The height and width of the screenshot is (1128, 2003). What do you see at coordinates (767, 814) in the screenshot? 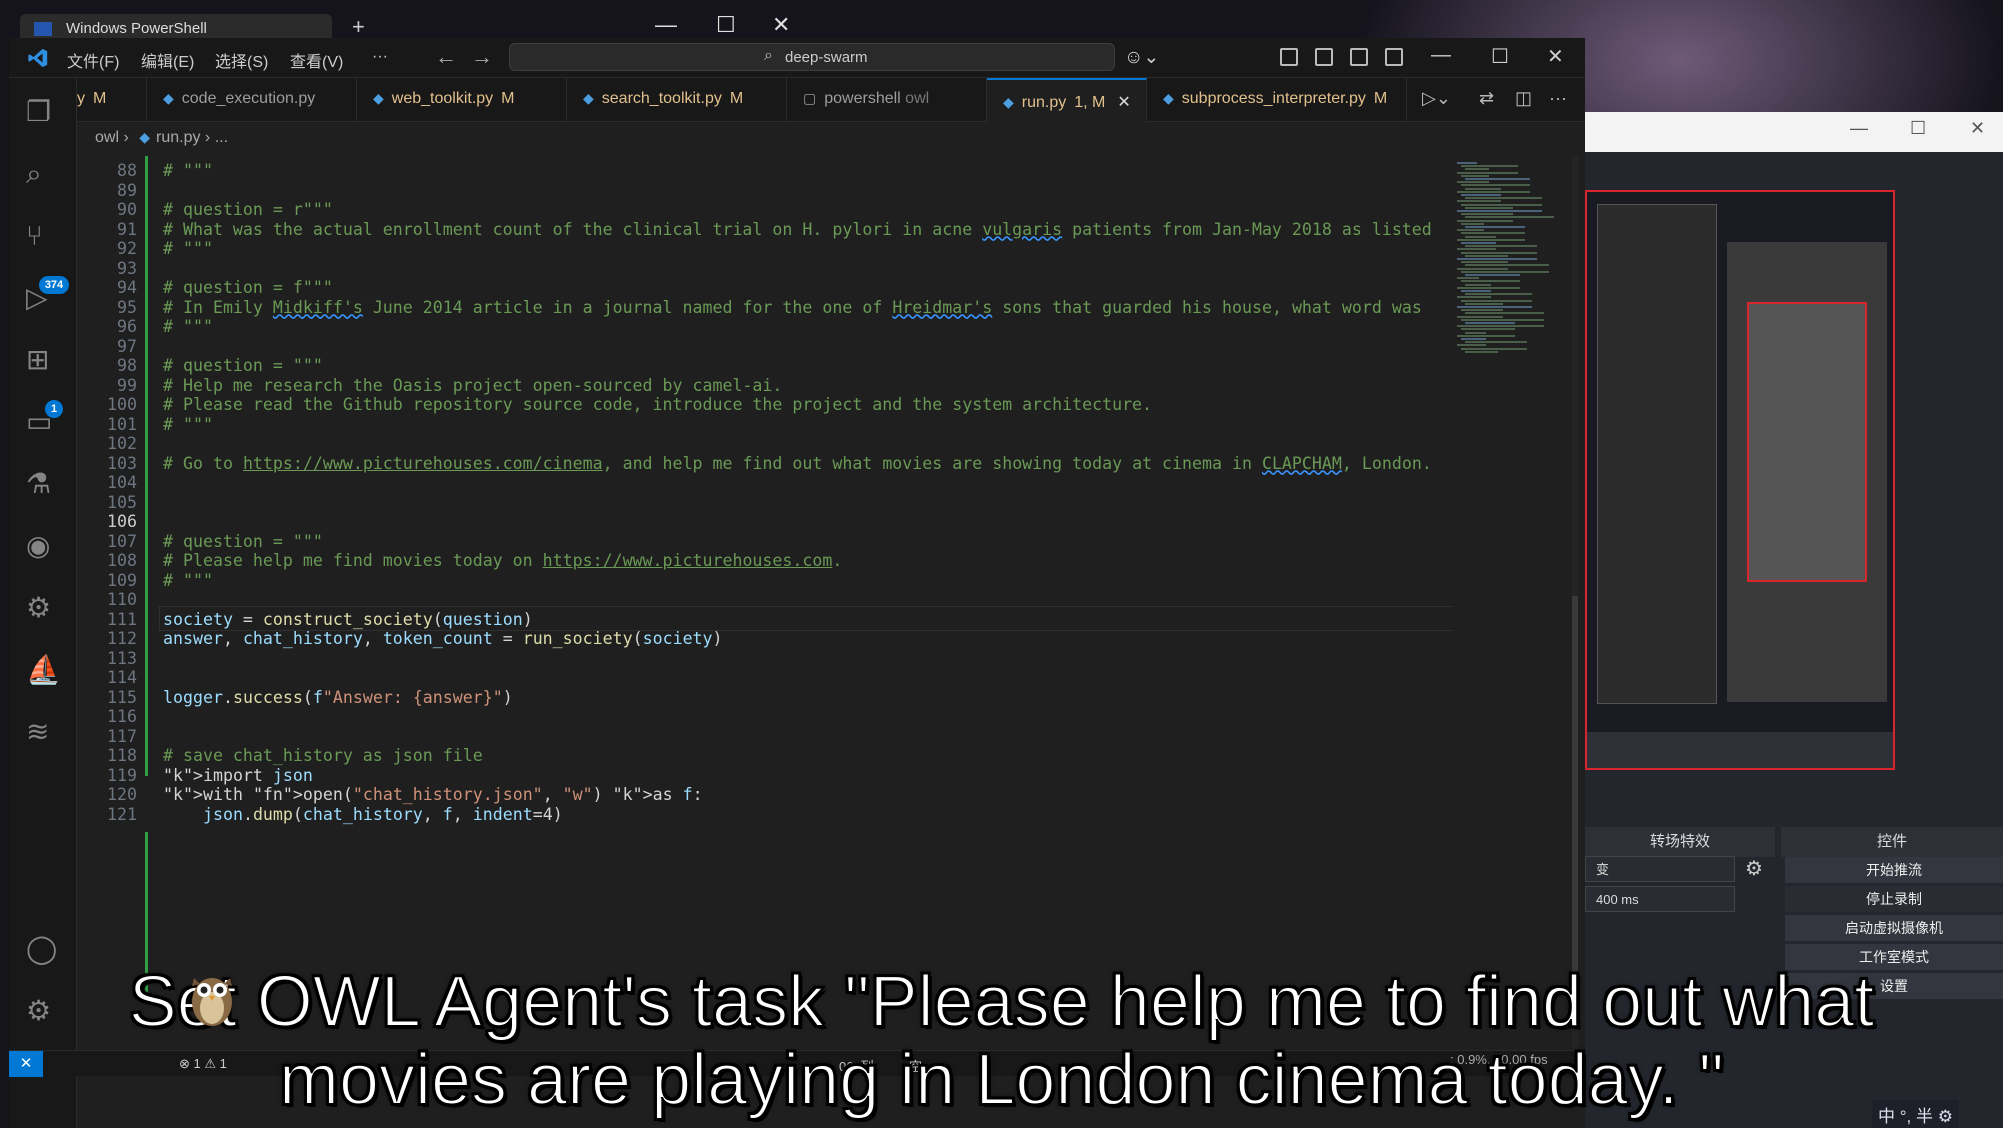
I see `code-line: 121 json.dump(chat_history, f, indent=4)` at bounding box center [767, 814].